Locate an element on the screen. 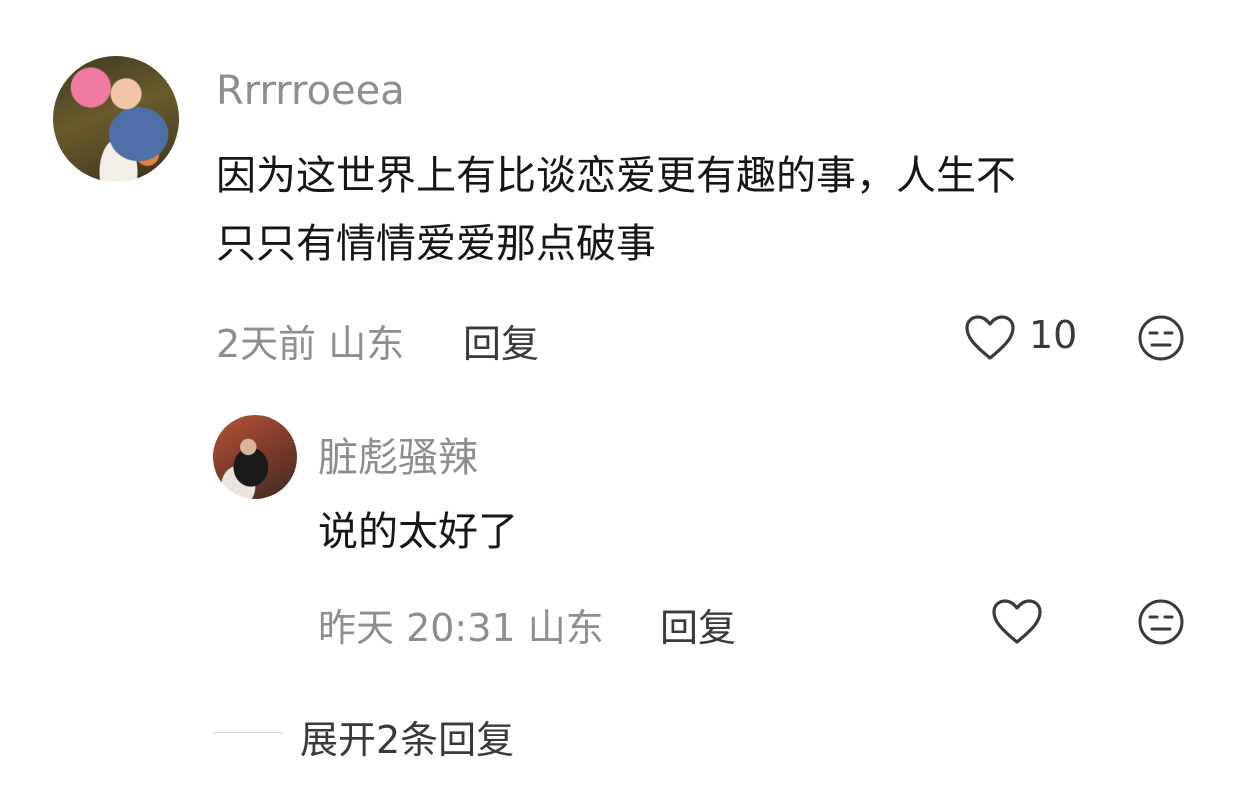 Image resolution: width=1260 pixels, height=789 pixels. reply-dislike-meh-face-icon is located at coordinates (1161, 622).